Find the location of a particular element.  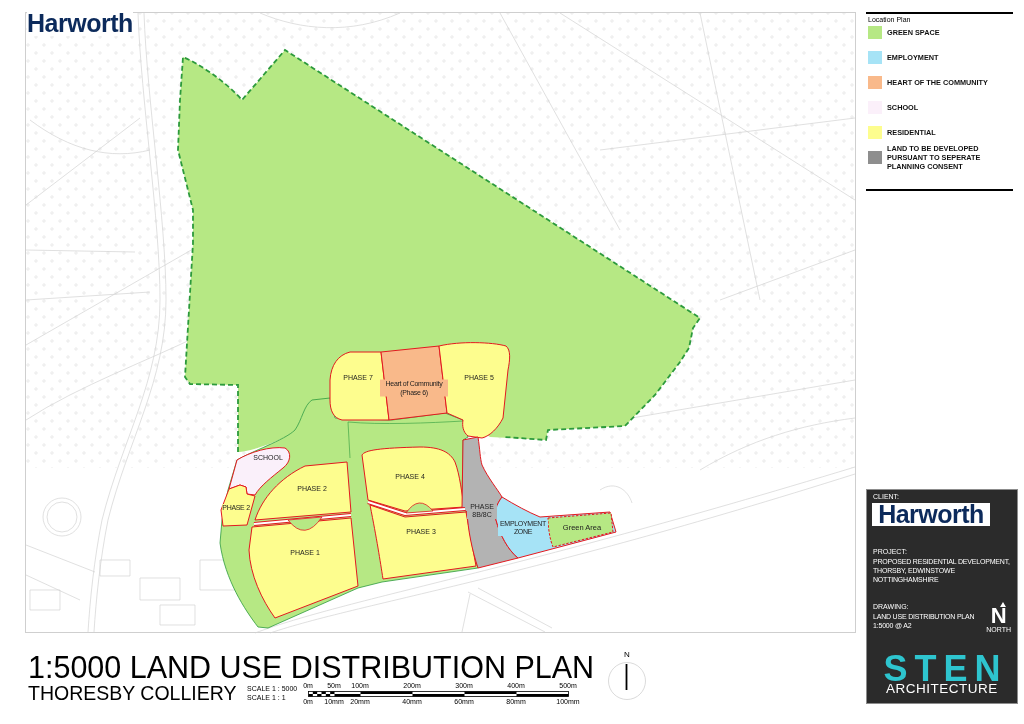

company-logo: Harworth is located at coordinates (80, 23).